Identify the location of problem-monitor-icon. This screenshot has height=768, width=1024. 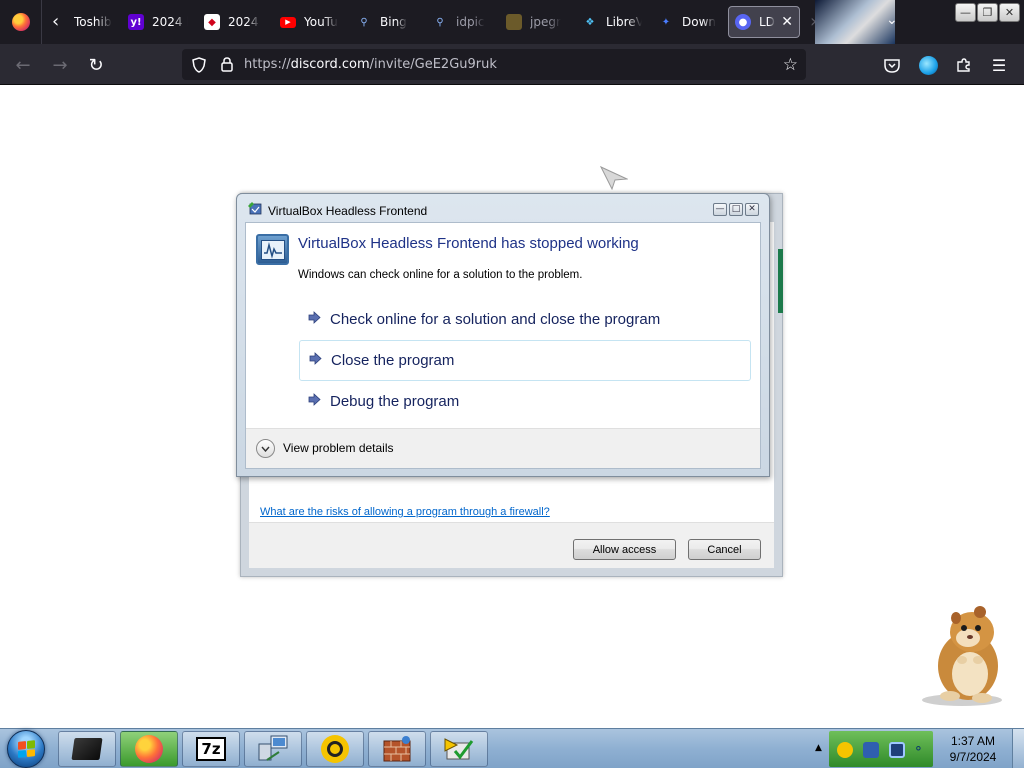
(272, 249).